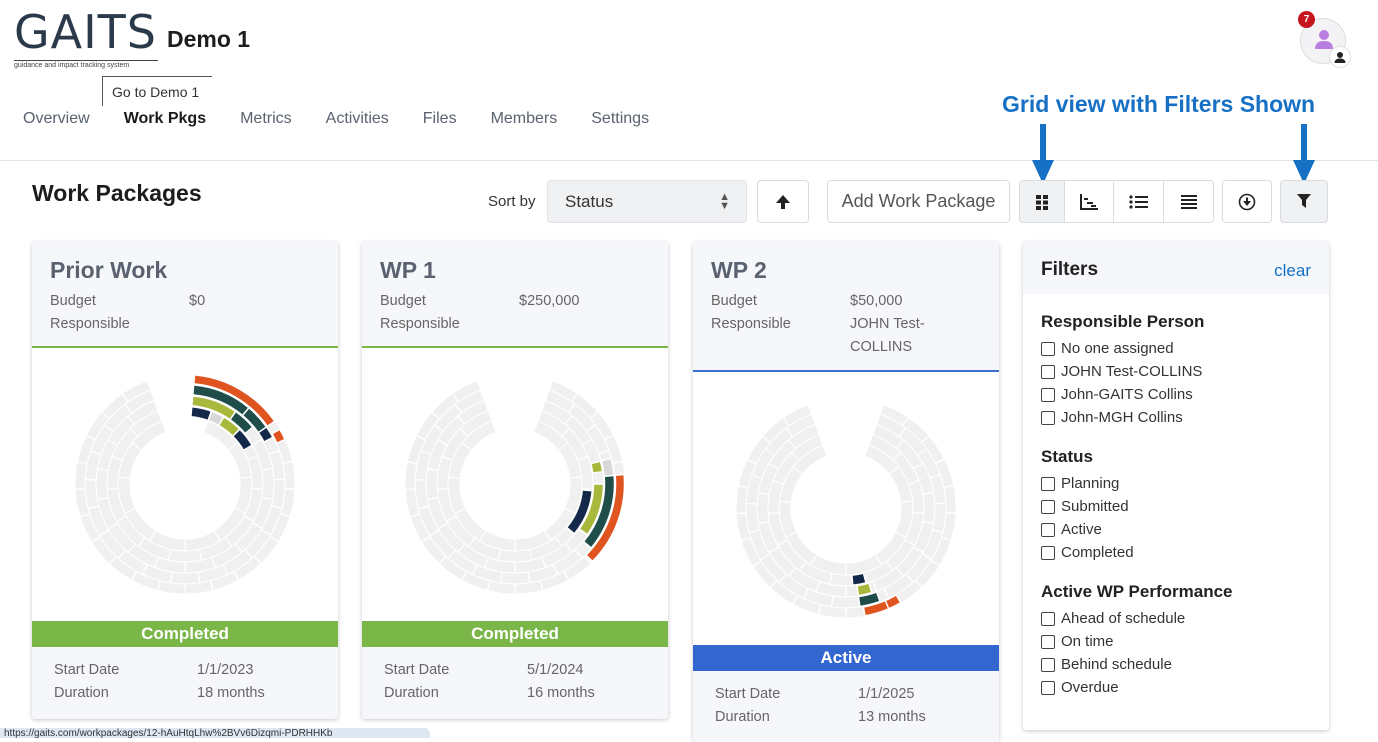 This screenshot has height=742, width=1378. Describe the element at coordinates (739, 270) in the screenshot. I see `card-title: WP 2` at that location.